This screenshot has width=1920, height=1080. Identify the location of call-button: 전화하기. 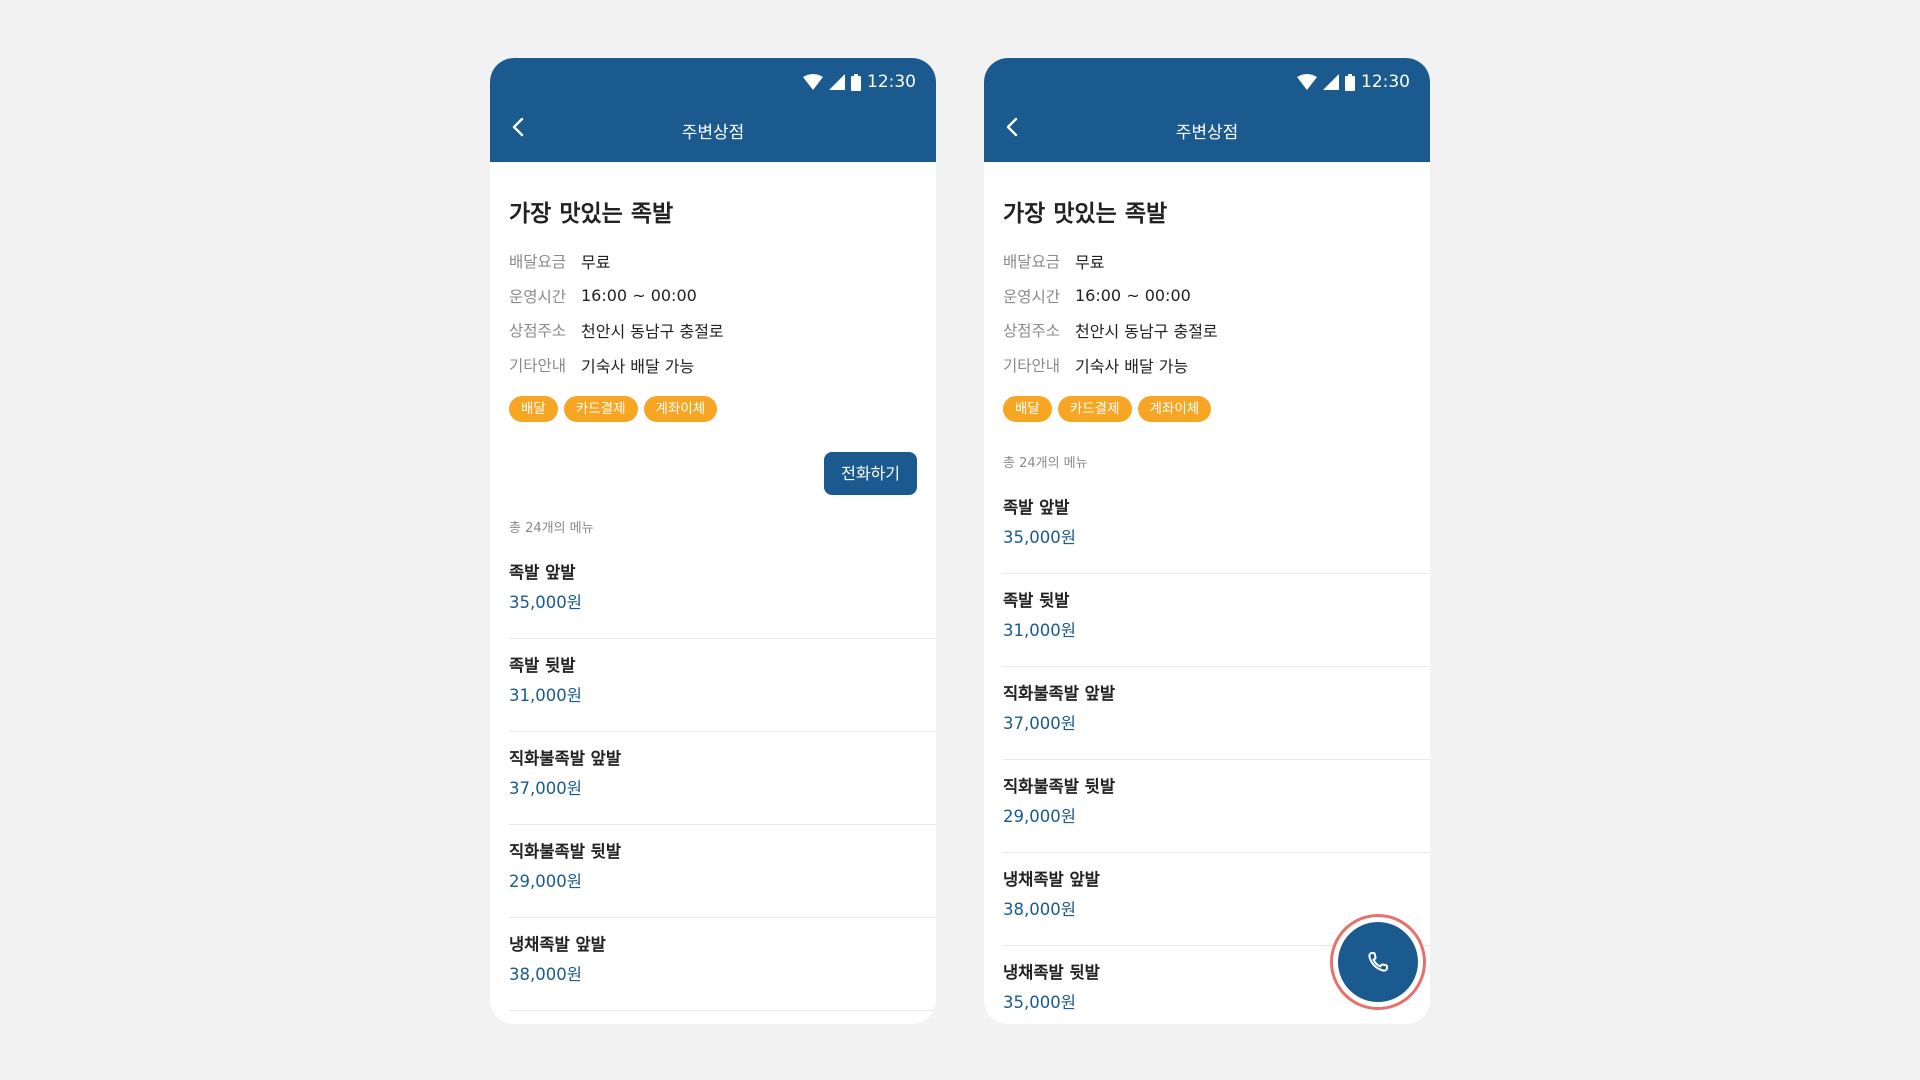
(870, 473).